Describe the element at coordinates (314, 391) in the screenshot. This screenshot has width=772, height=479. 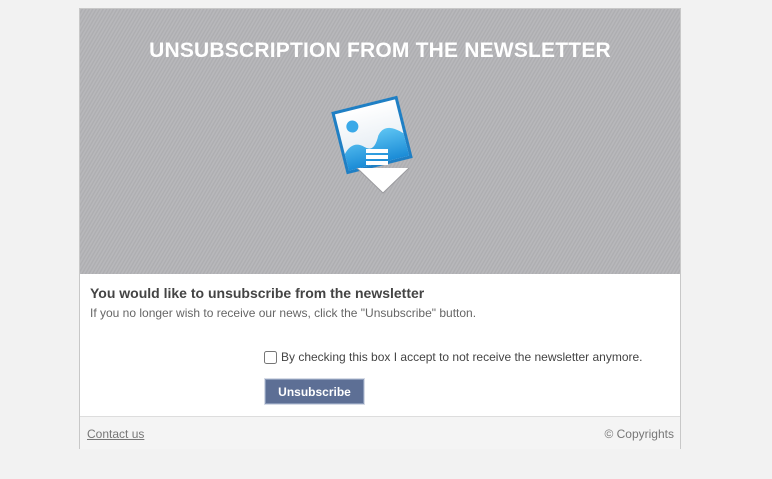
I see `unsubscribe-button: Unsubscribe` at that location.